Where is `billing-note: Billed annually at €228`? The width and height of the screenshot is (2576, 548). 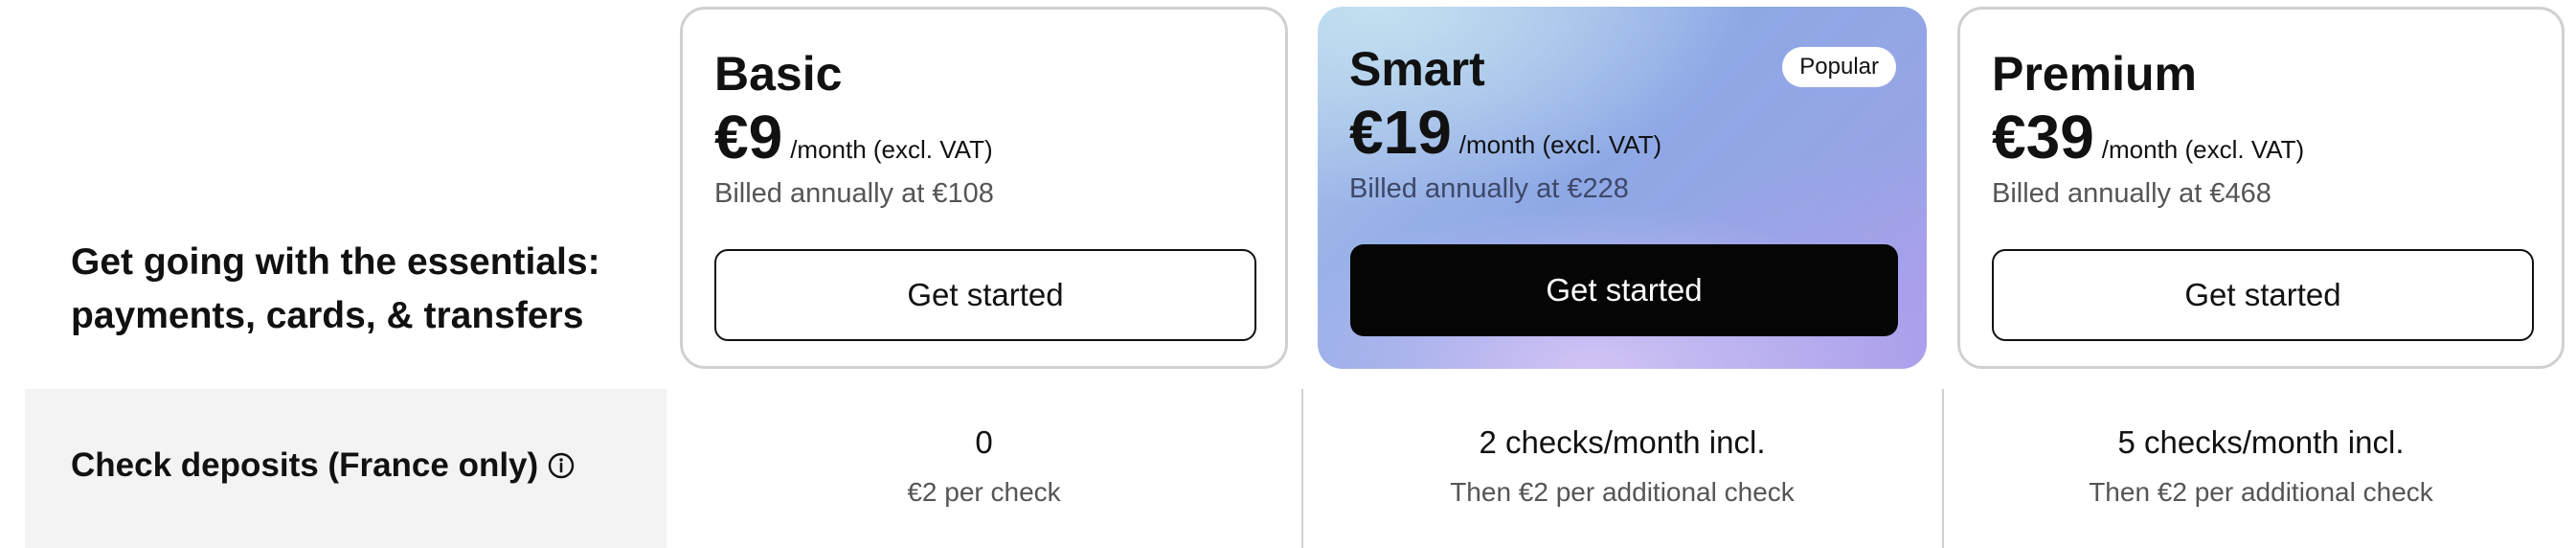 billing-note: Billed annually at €228 is located at coordinates (1489, 188).